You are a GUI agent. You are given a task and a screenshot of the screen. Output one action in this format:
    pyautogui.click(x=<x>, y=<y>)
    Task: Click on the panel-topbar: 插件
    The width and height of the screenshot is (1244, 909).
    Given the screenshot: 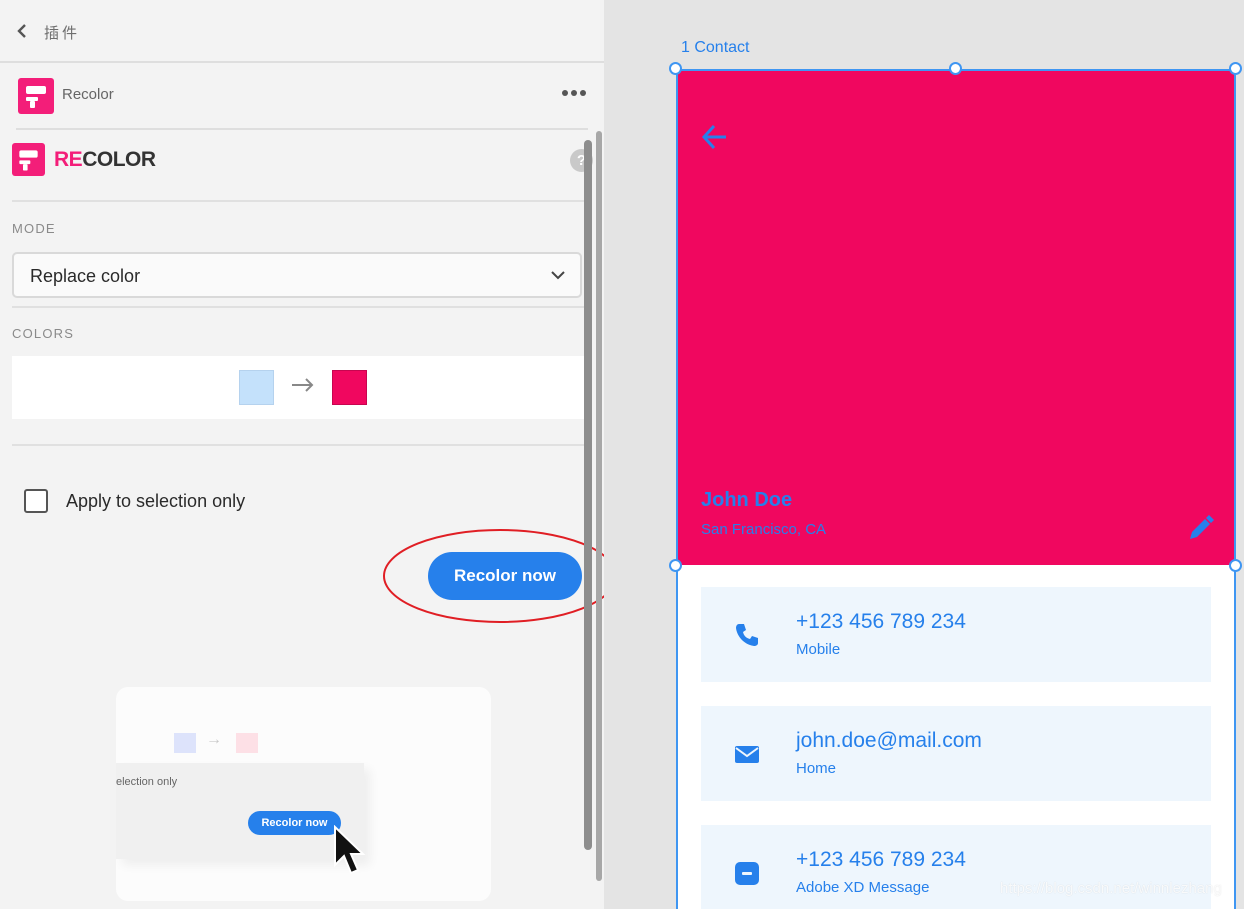 What is the action you would take?
    pyautogui.click(x=302, y=31)
    